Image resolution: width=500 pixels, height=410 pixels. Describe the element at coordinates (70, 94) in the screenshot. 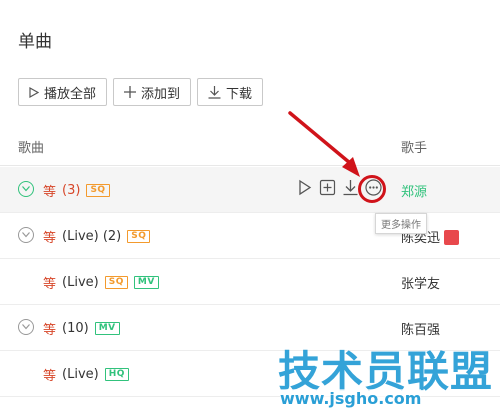

I see `play-all-label: 播放全部` at that location.